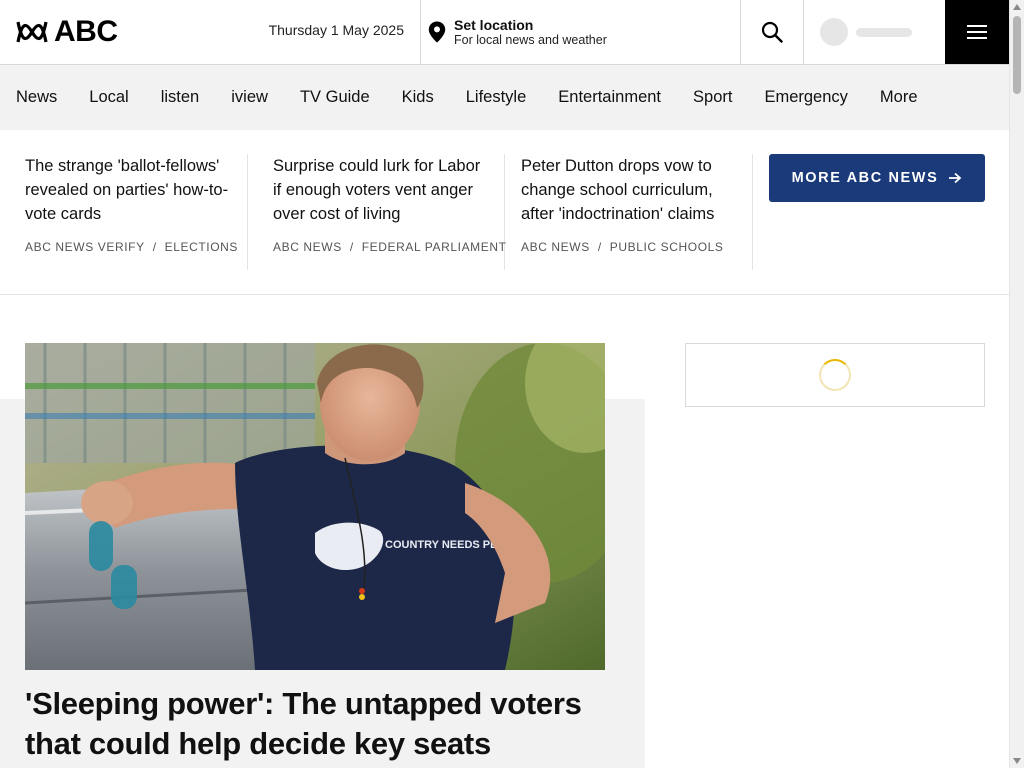 The width and height of the screenshot is (1024, 768). I want to click on nav-item-tv-guide: TV Guide, so click(335, 97).